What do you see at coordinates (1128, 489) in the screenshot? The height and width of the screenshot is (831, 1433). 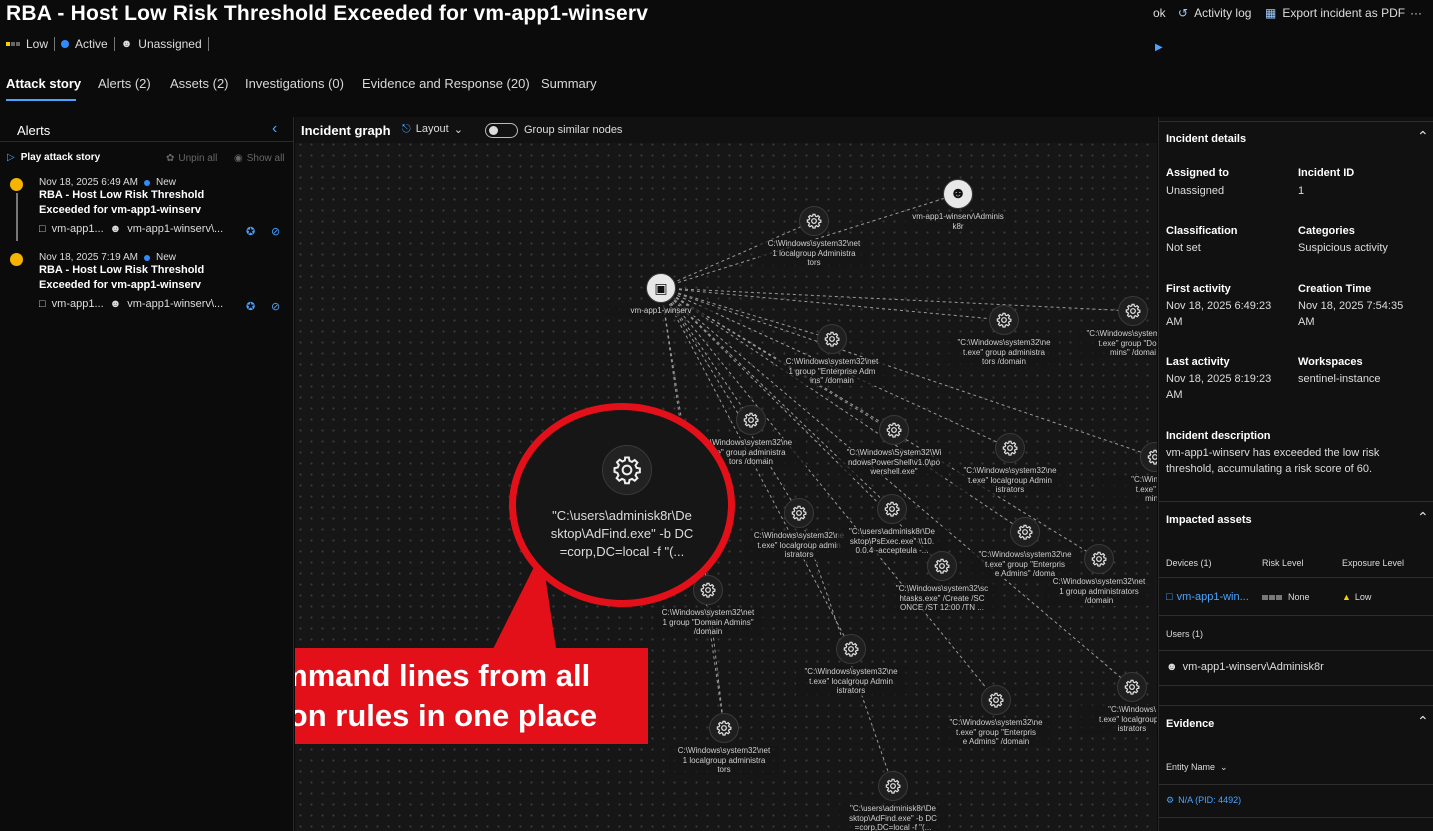 I see `node-label: "C:\Windows\t.exe" groumins"` at bounding box center [1128, 489].